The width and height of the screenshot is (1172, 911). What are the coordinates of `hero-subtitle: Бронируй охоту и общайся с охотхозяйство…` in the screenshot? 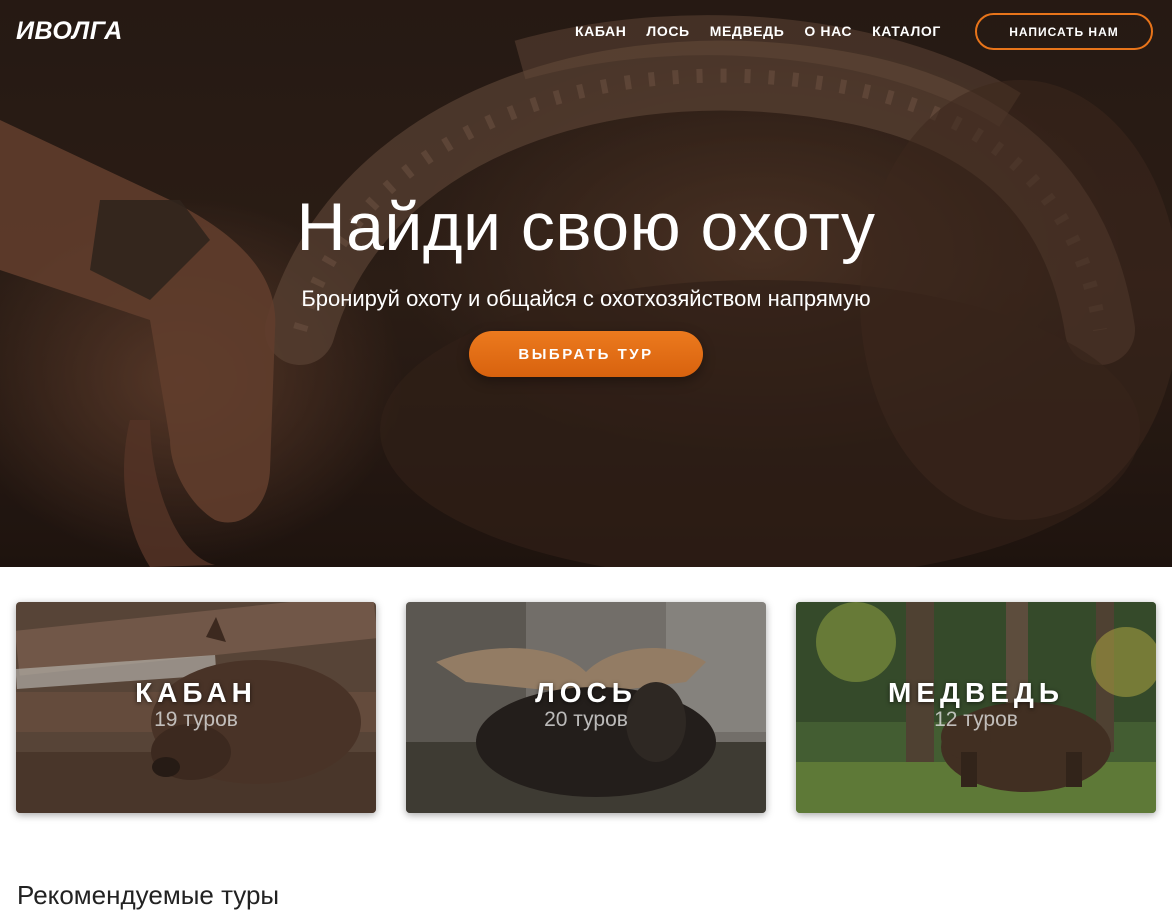 It's located at (586, 298).